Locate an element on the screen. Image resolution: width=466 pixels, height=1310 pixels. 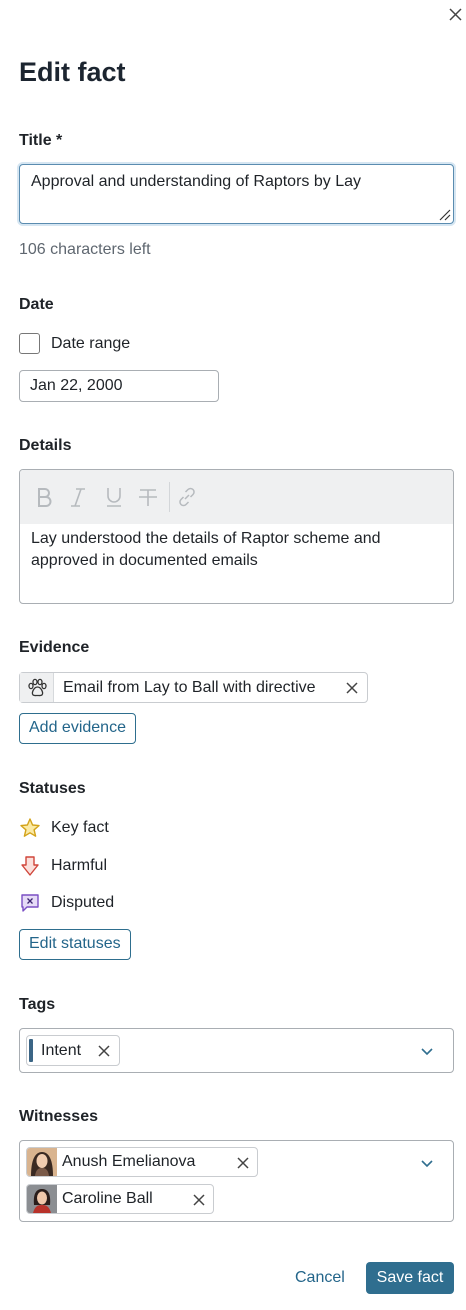
tag-label: Intent is located at coordinates (61, 1050).